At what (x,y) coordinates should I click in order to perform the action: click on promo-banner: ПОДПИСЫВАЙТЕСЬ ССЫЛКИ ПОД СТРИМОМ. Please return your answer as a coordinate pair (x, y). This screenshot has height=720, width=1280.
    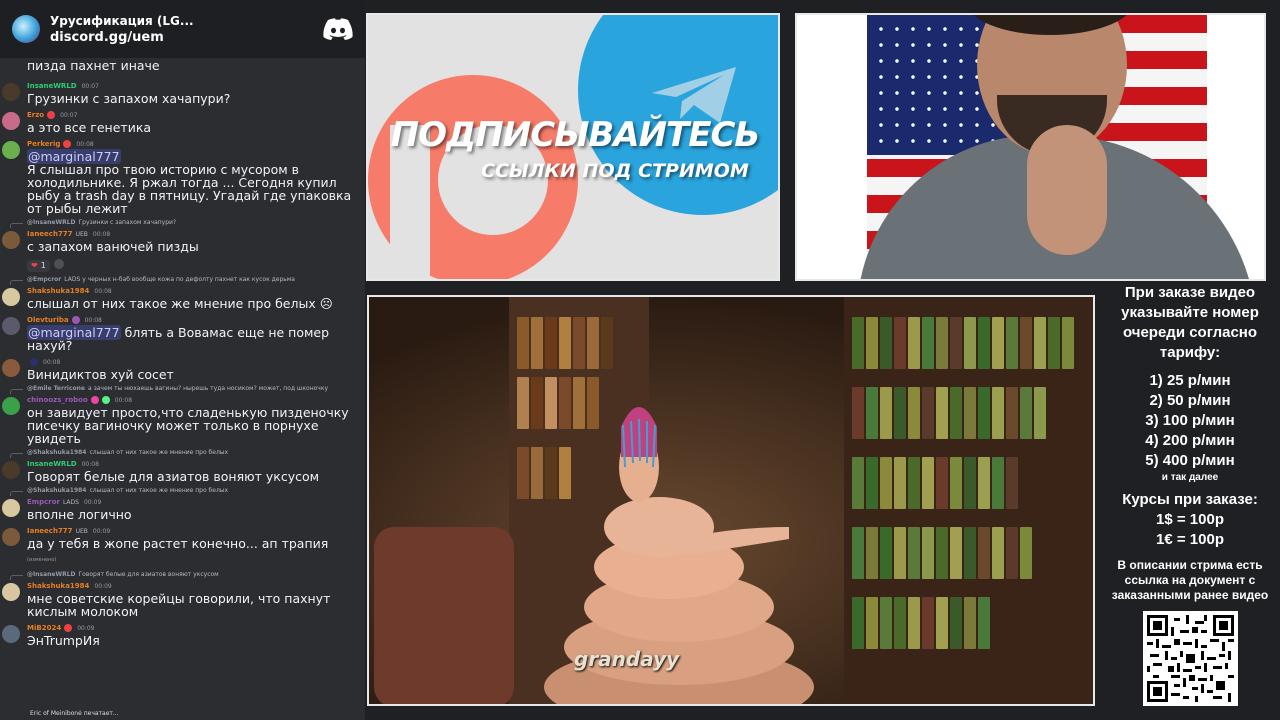
    Looking at the image, I should click on (573, 147).